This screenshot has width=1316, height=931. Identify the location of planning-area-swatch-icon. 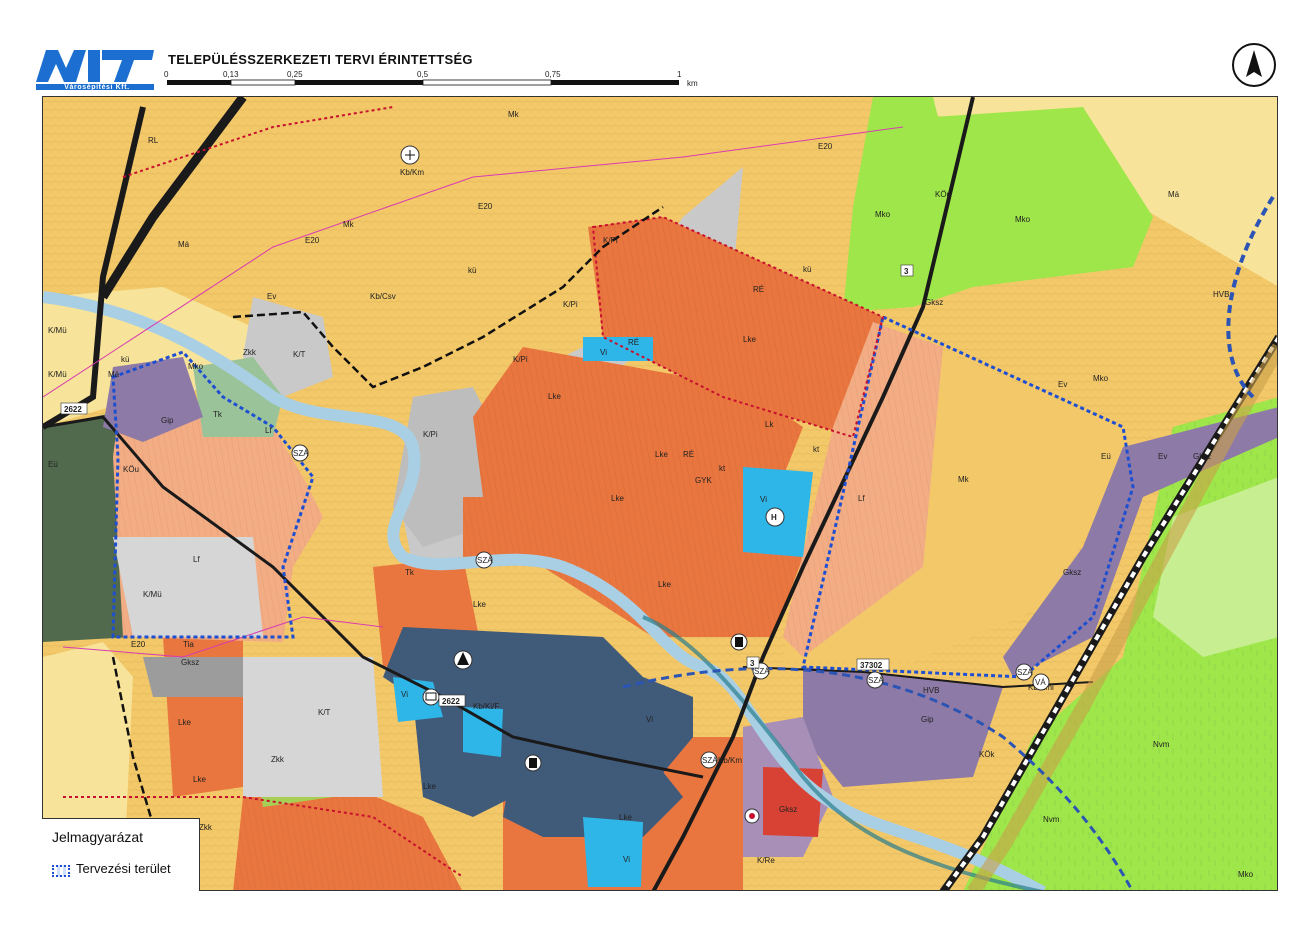
(61, 871).